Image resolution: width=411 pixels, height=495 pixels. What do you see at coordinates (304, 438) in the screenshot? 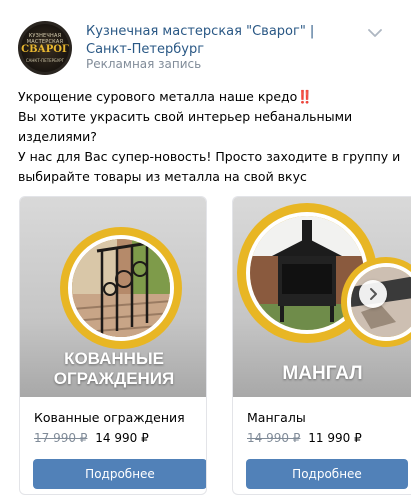
I see `card-prices: 14 990 ₽ 11 990 ₽` at bounding box center [304, 438].